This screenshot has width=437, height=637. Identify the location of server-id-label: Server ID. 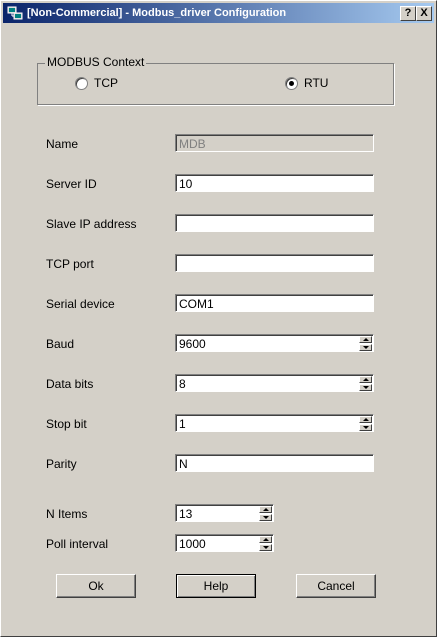
(71, 184).